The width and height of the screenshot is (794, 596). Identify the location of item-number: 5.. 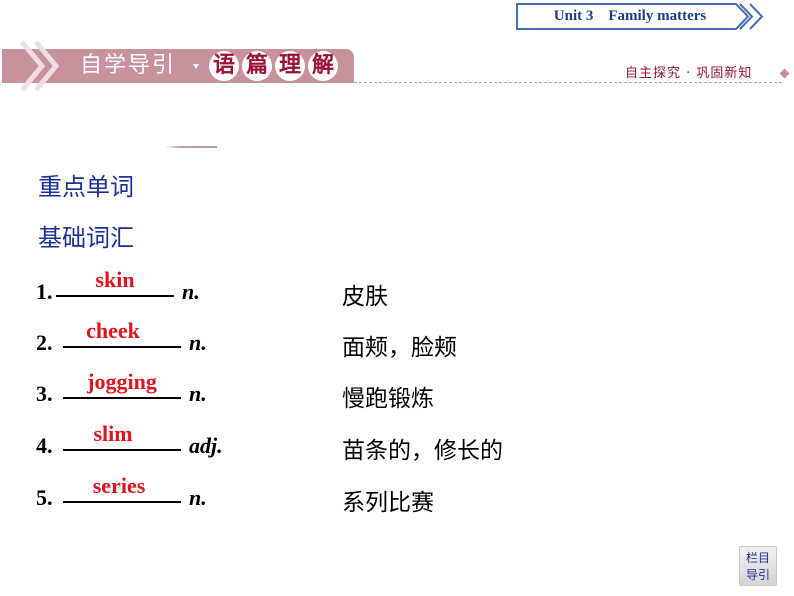
(44, 497).